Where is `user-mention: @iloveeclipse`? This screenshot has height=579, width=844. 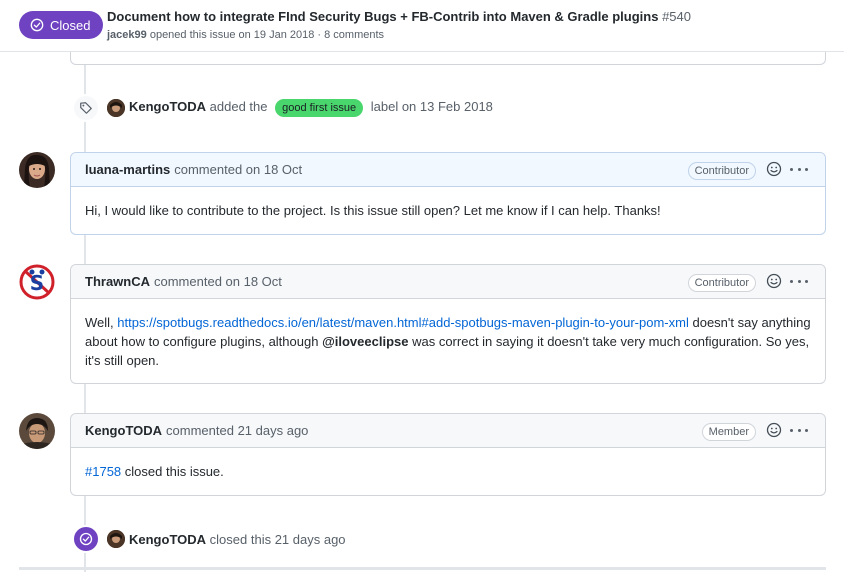
user-mention: @iloveeclipse is located at coordinates (365, 341).